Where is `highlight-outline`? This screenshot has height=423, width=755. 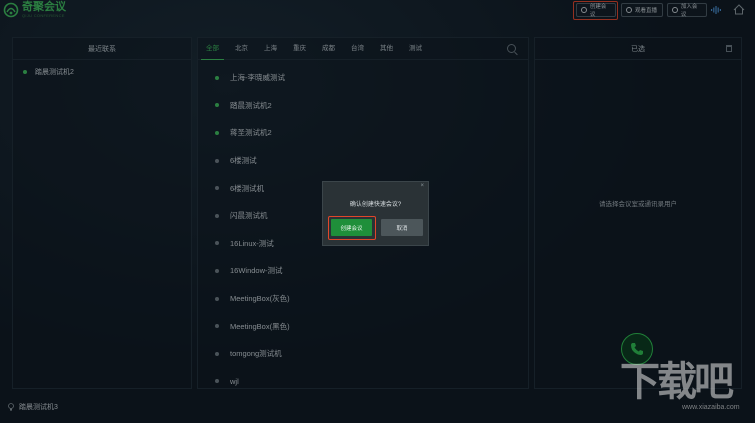
highlight-outline is located at coordinates (352, 228).